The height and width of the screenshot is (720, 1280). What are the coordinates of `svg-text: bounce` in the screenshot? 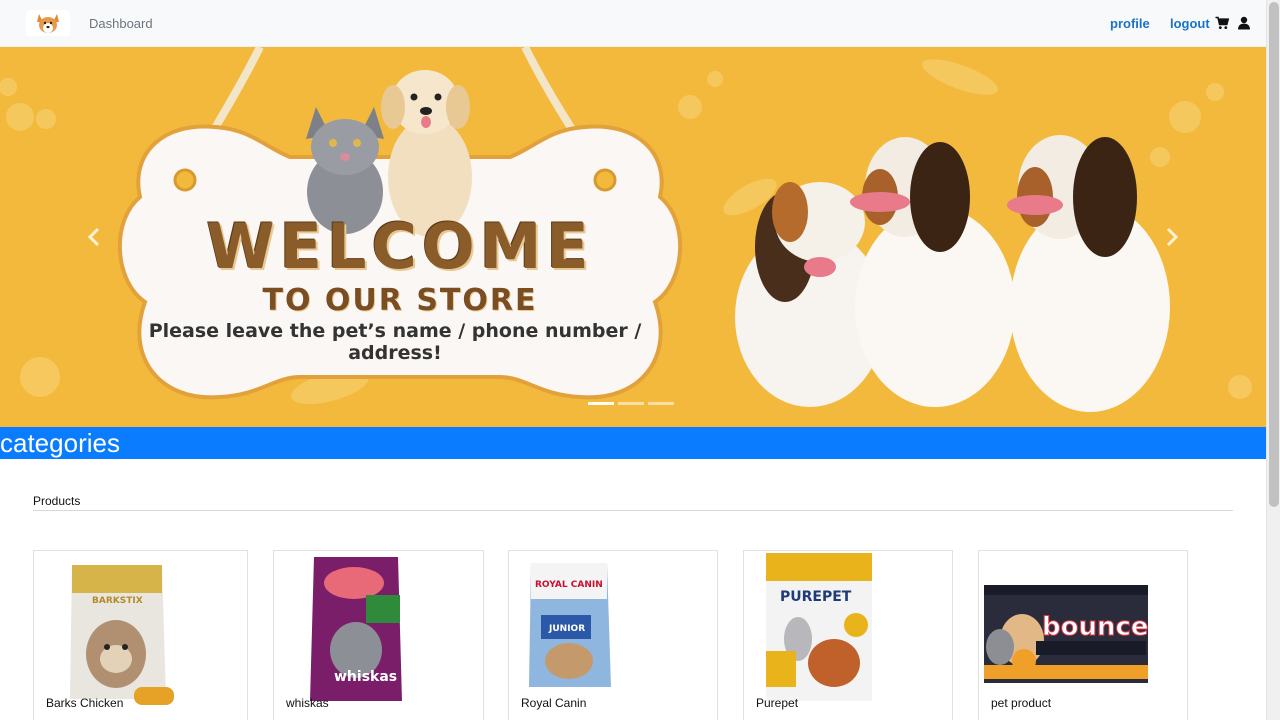 It's located at (1095, 627).